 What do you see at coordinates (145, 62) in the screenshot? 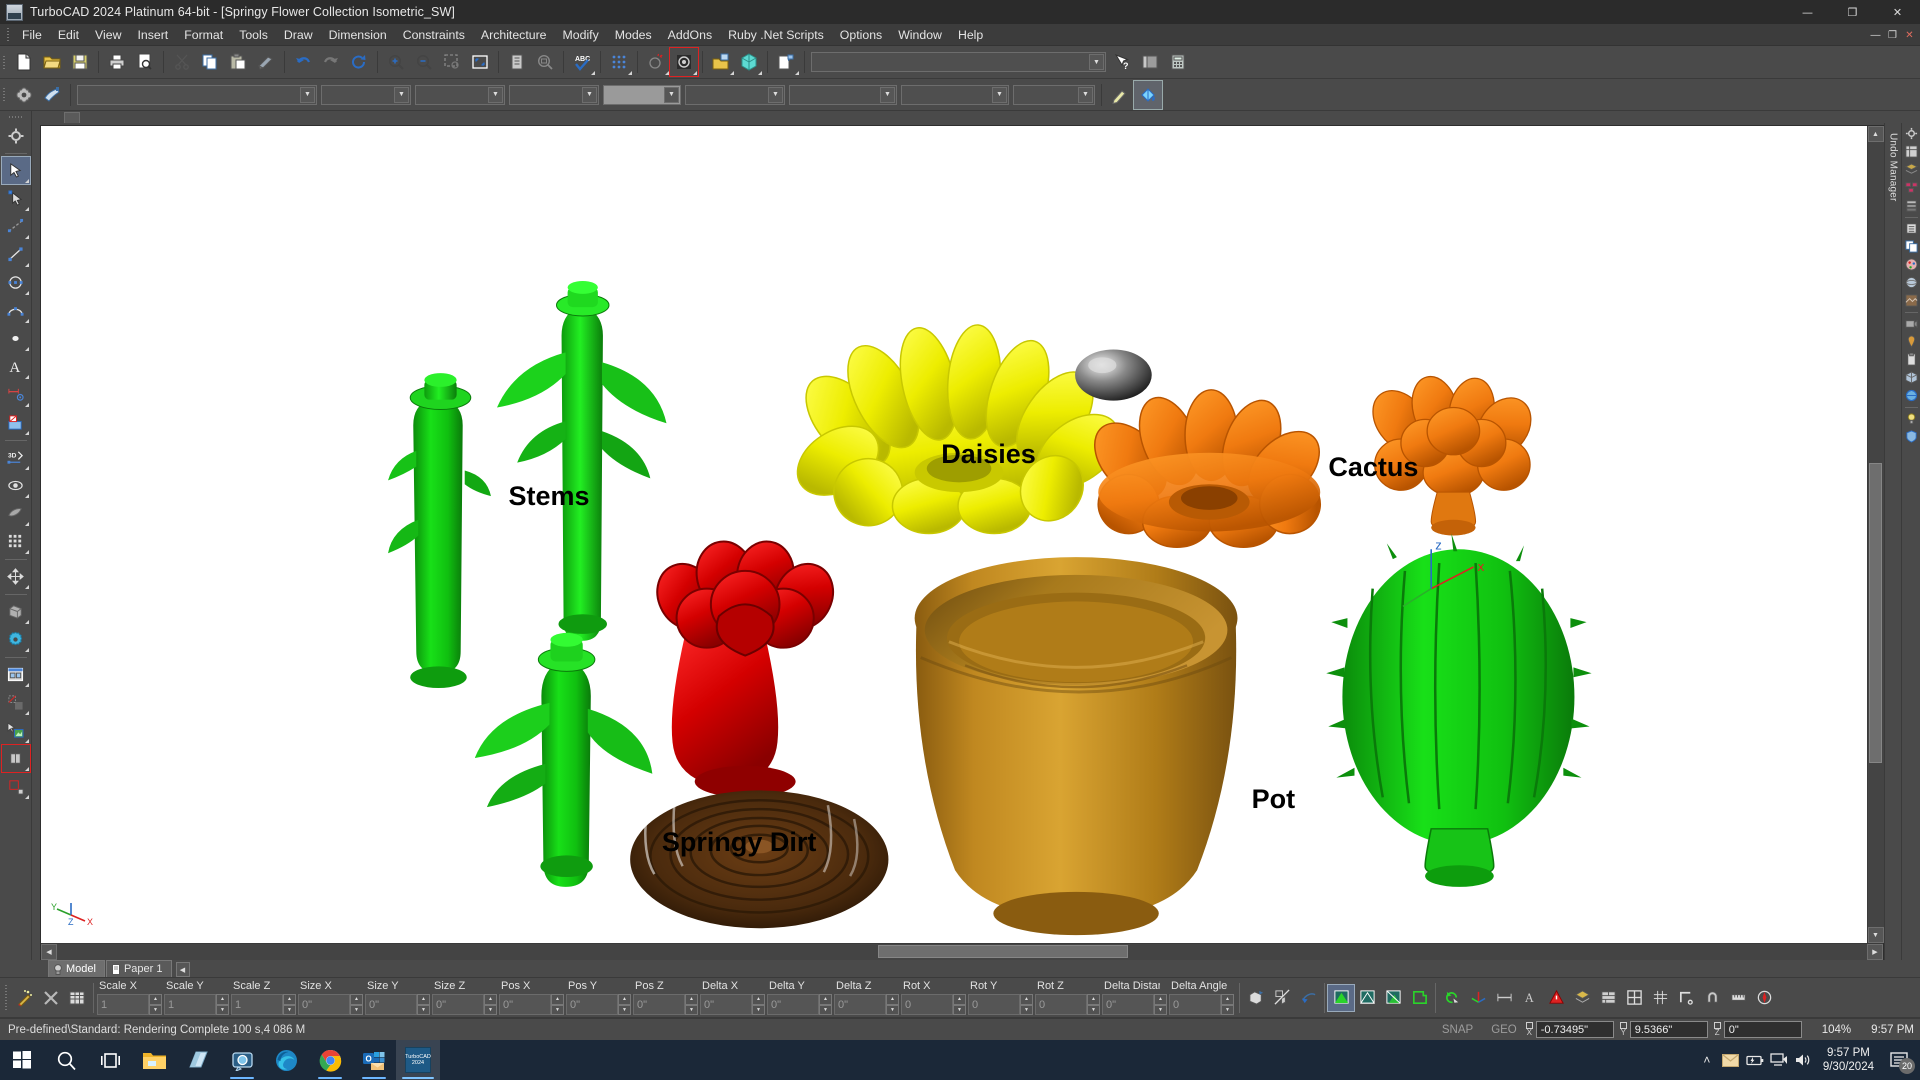
I see `print-preview-icon` at bounding box center [145, 62].